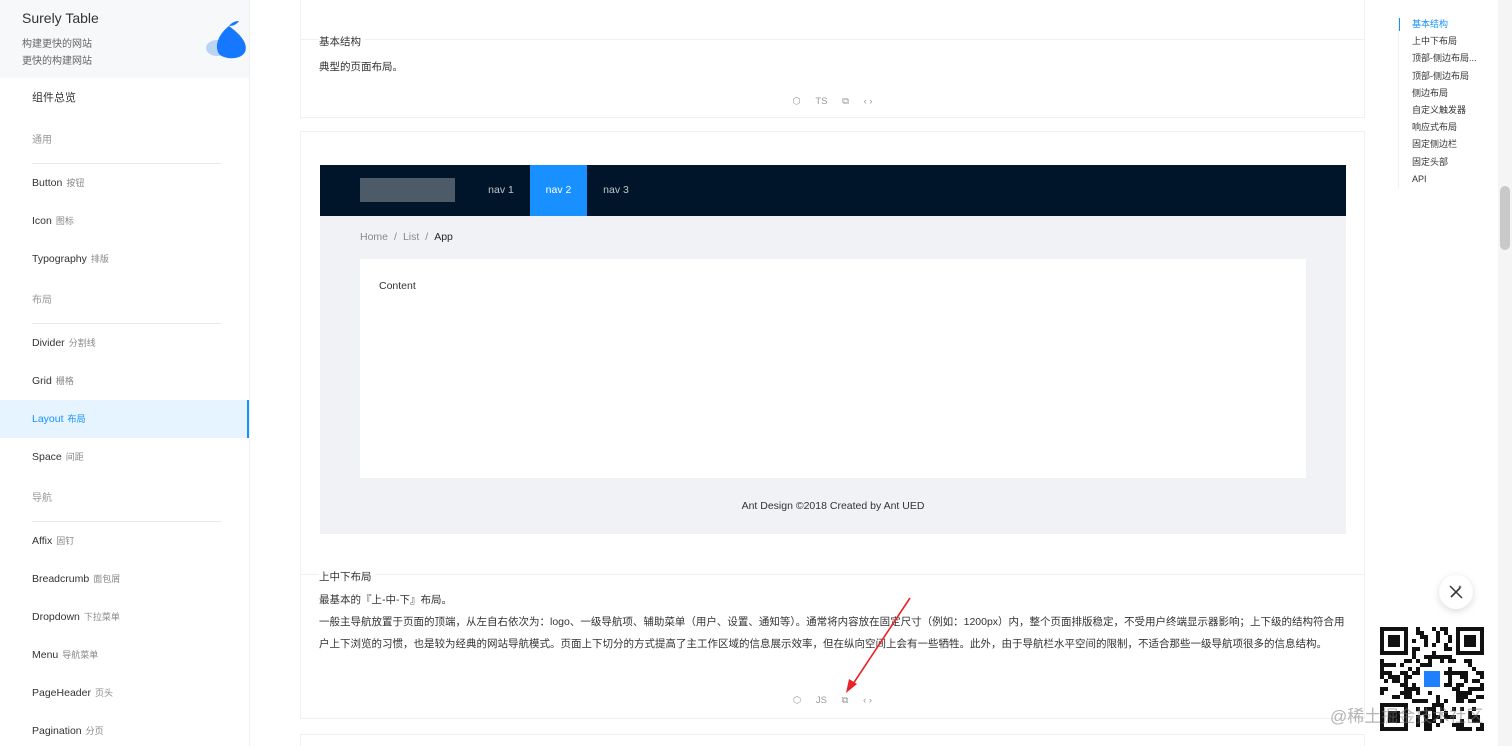 This screenshot has width=1512, height=746. What do you see at coordinates (59, 259) in the screenshot?
I see `sidebar-item-label: Typography` at bounding box center [59, 259].